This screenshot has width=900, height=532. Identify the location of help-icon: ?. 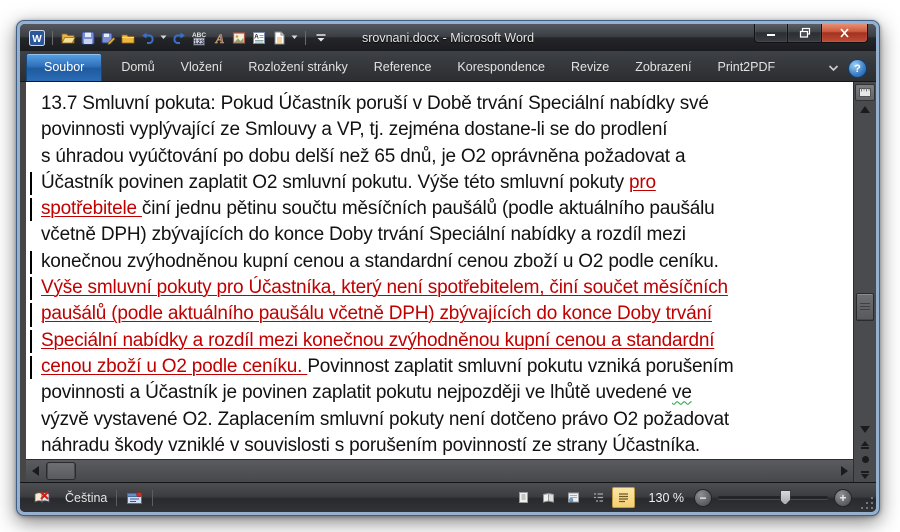
(857, 68).